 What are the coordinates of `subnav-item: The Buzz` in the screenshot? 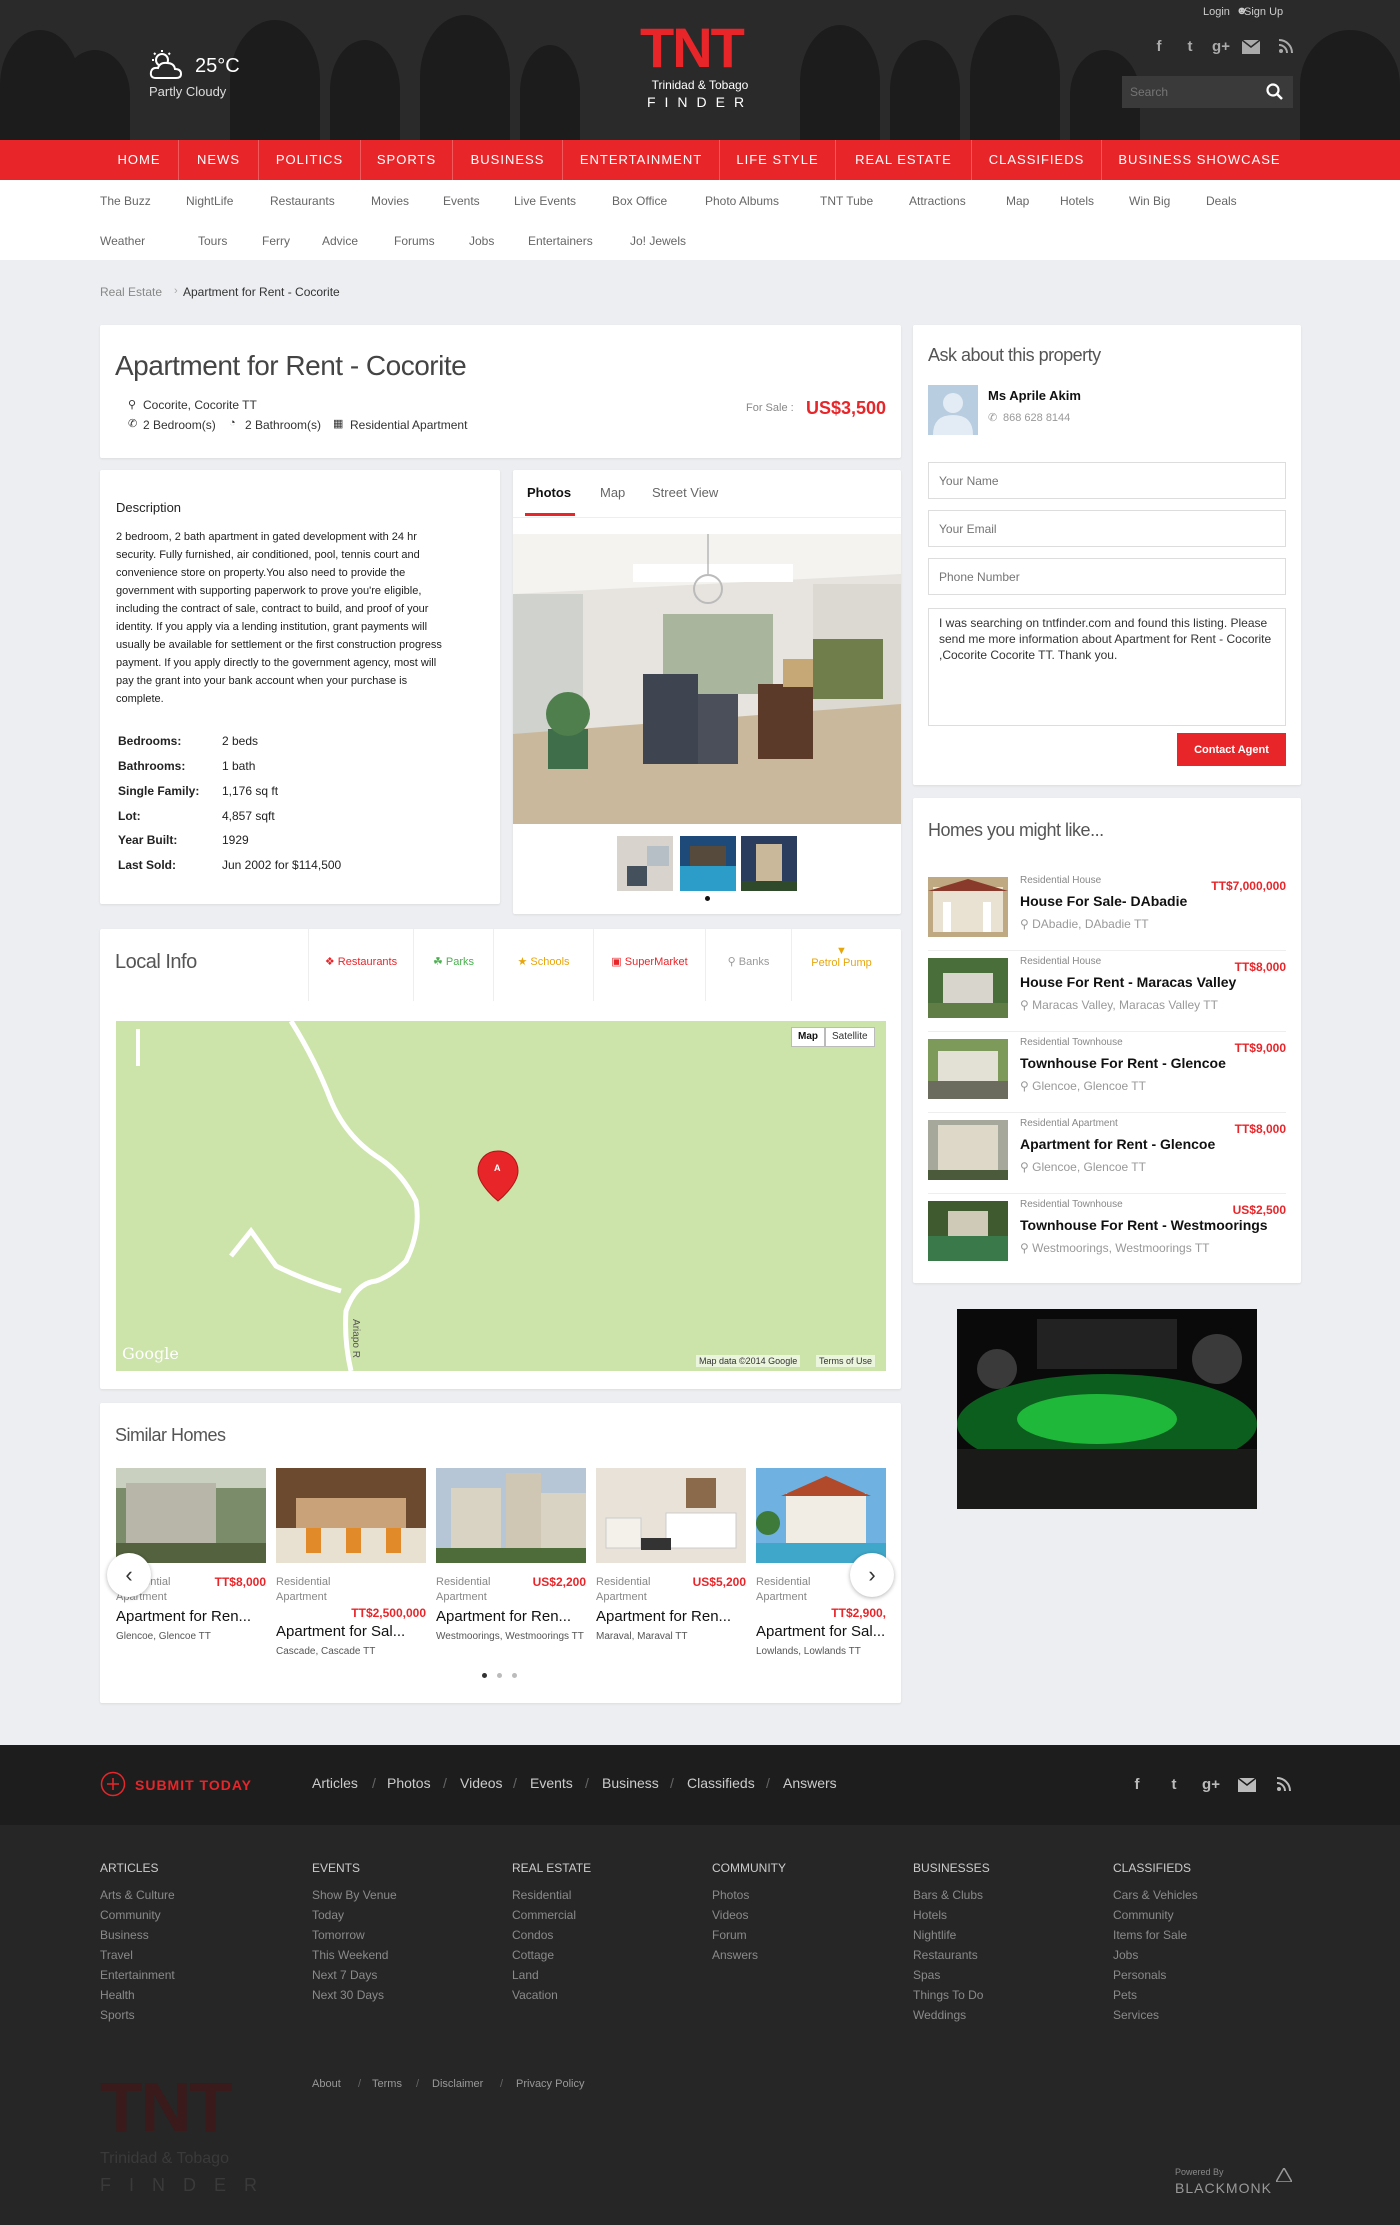 It's located at (125, 201).